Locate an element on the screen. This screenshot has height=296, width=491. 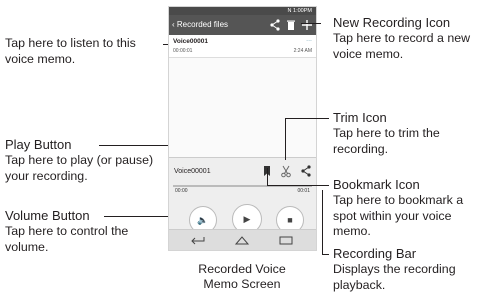
player-recording-name: Voice00001 is located at coordinates (192, 171).